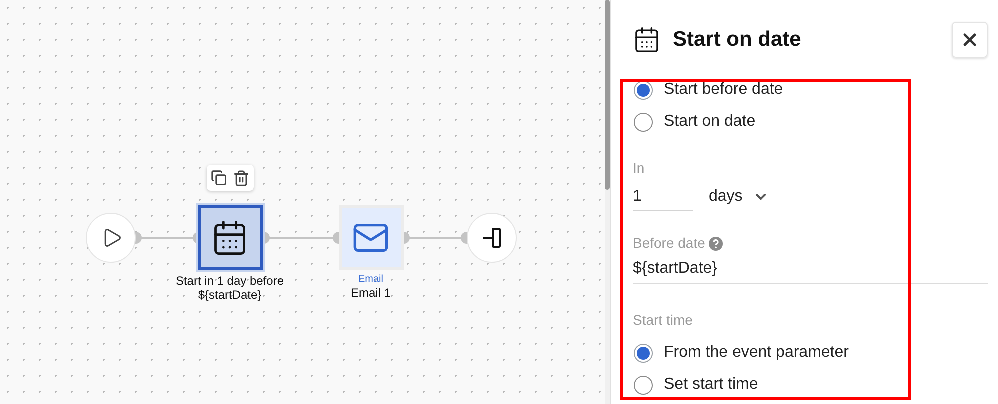 This screenshot has width=998, height=404. I want to click on panel-title: Start on date, so click(737, 40).